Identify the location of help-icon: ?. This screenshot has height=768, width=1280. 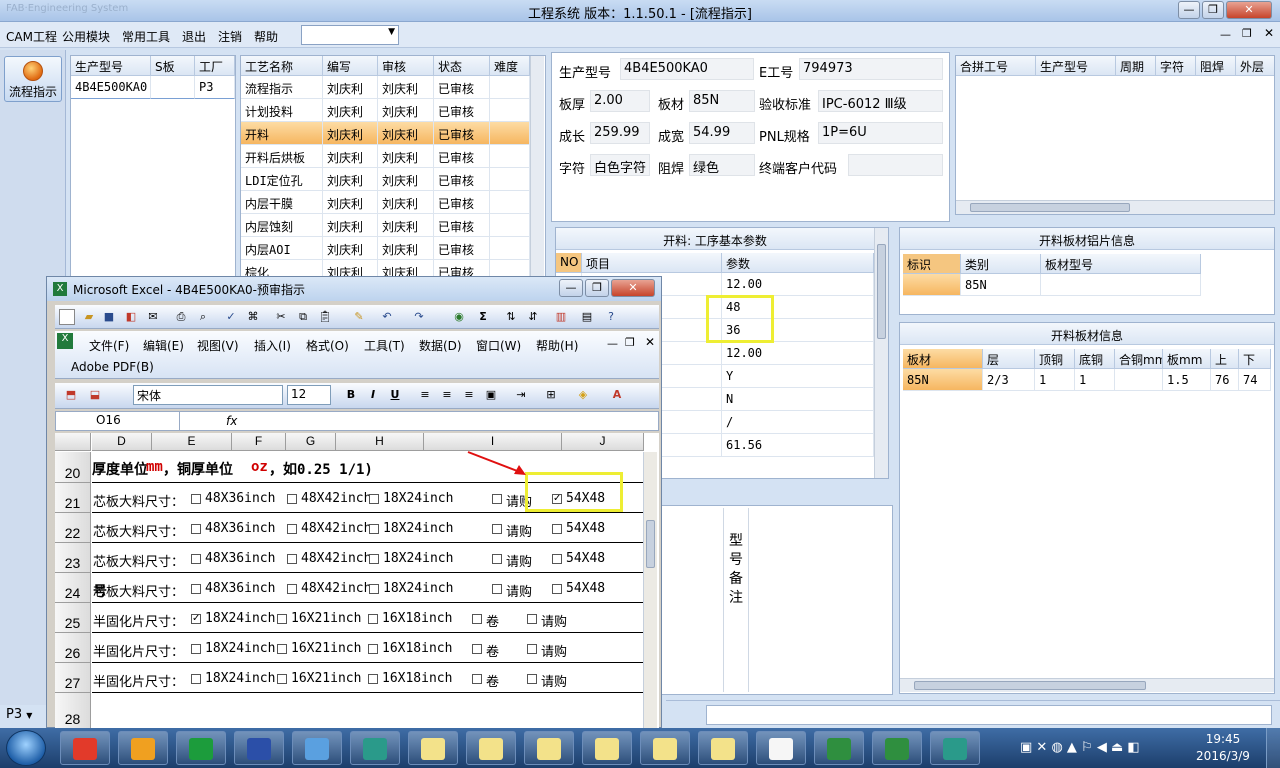
(611, 317).